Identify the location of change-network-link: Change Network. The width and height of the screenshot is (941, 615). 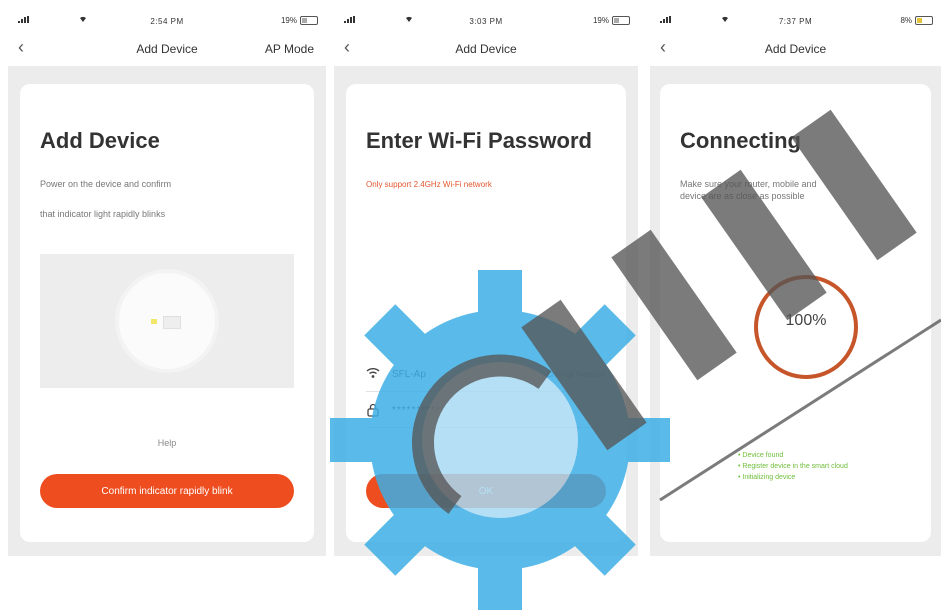
(576, 374).